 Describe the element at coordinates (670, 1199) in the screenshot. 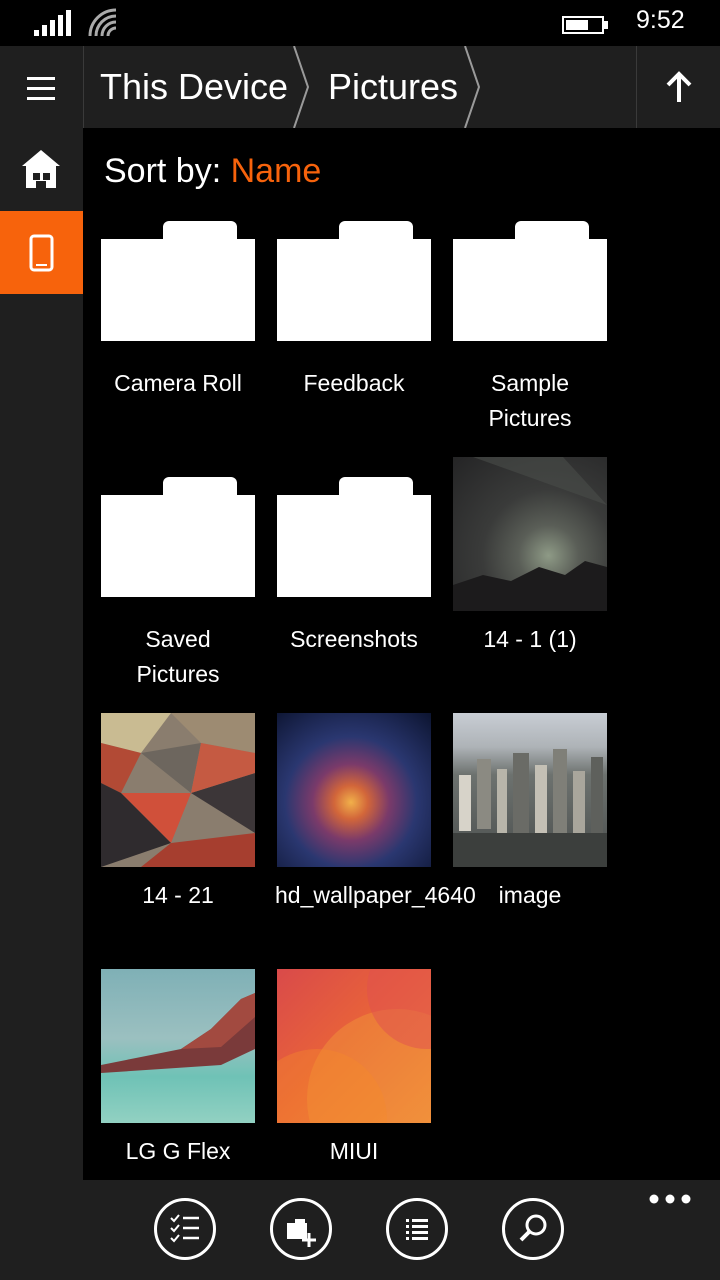

I see `more-dots-icon` at that location.